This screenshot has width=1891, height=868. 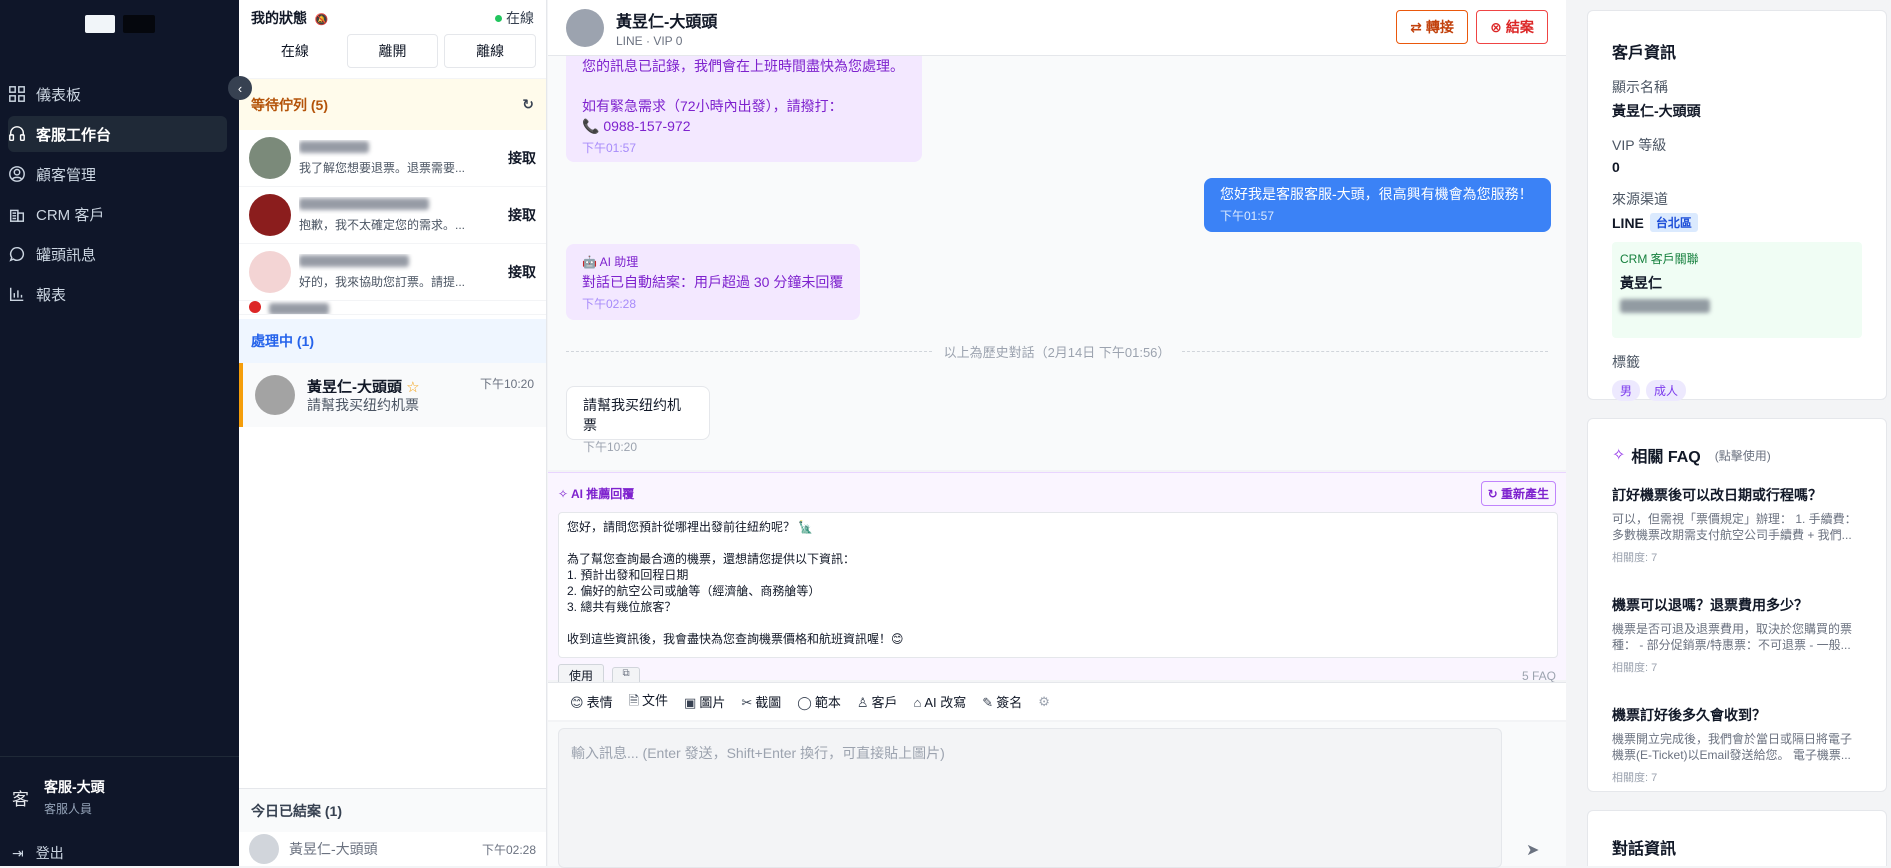 What do you see at coordinates (1659, 259) in the screenshot?
I see `crm-label: CRM 客戶關聯` at bounding box center [1659, 259].